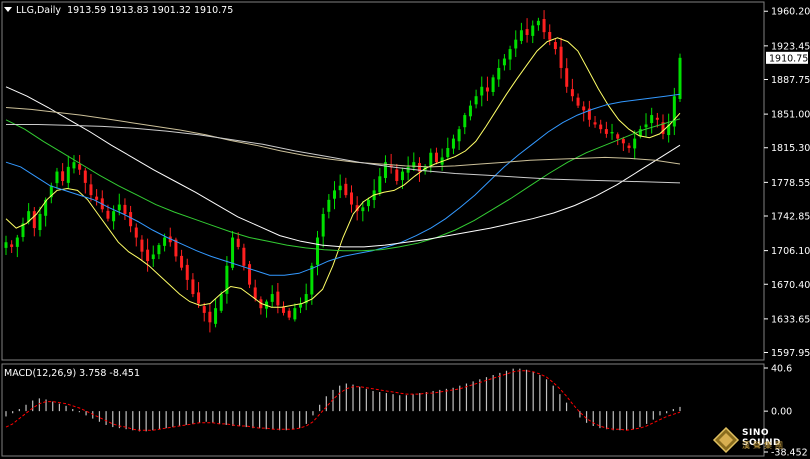 This screenshot has width=810, height=459. Describe the element at coordinates (790, 353) in the screenshot. I see `price-tick-label: 1597.95` at that location.